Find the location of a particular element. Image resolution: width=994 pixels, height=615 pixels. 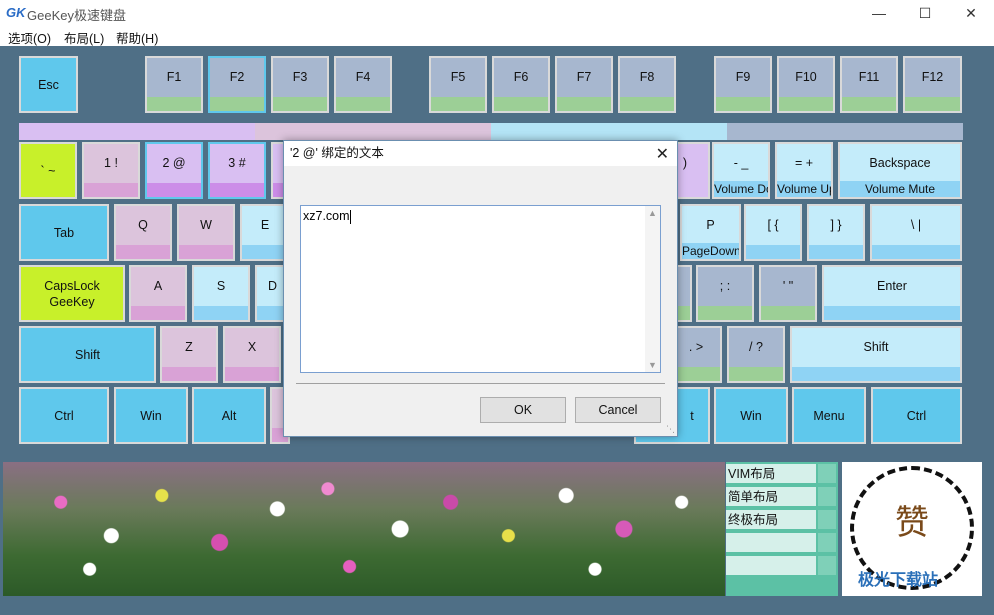

key-3: 3 # is located at coordinates (237, 170).